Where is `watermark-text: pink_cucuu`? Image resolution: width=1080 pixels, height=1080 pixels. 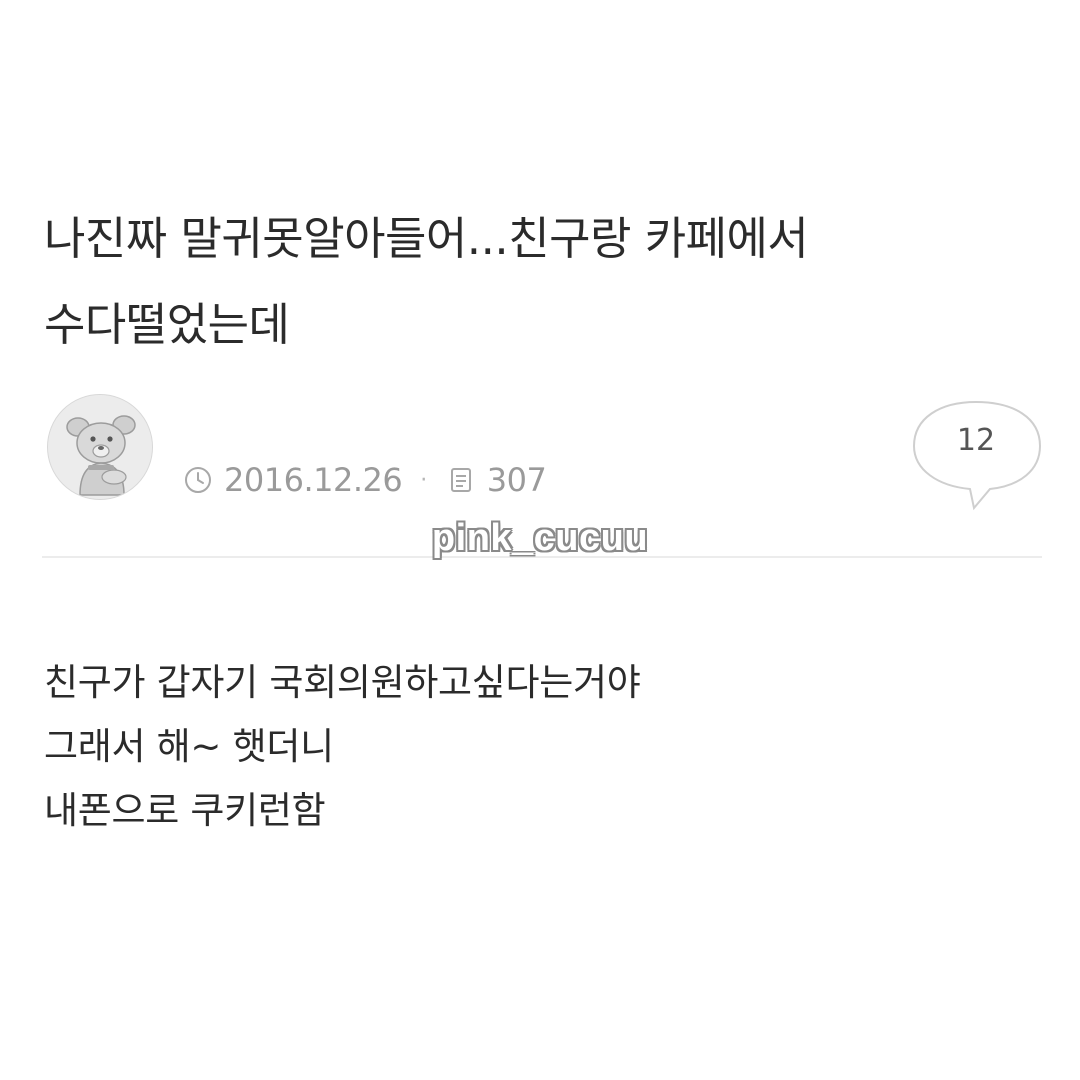
watermark-text: pink_cucuu is located at coordinates (540, 538).